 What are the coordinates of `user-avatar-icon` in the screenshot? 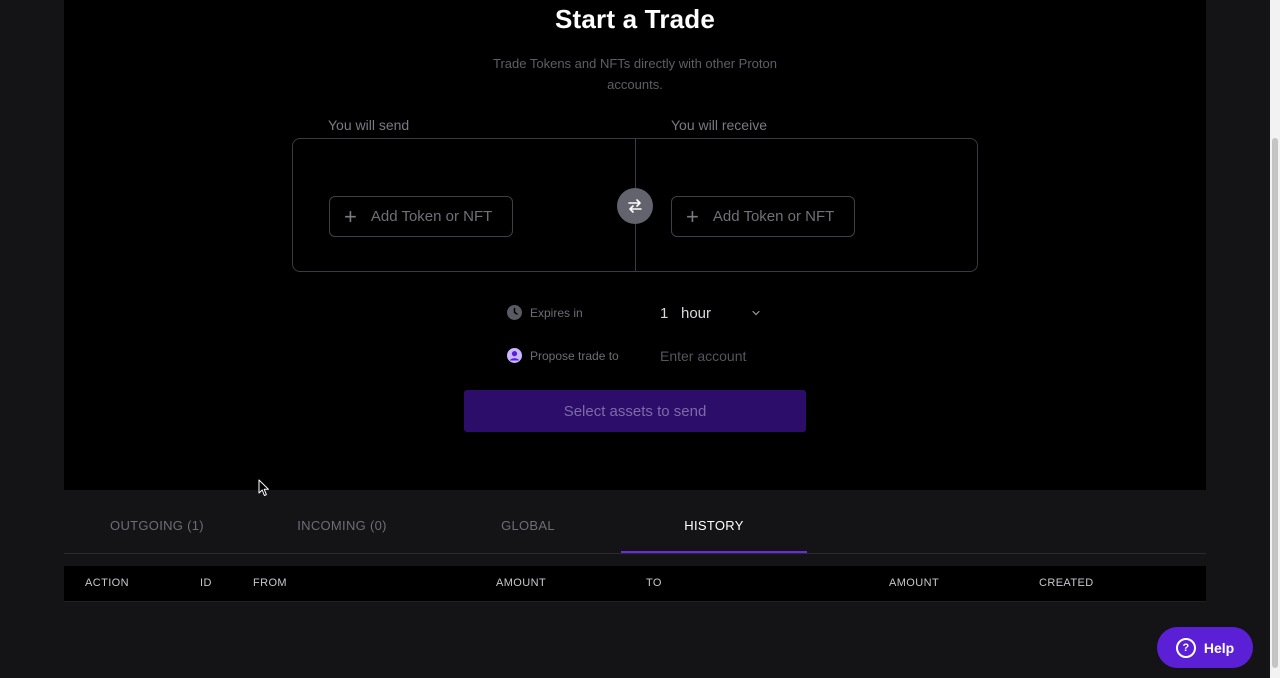 It's located at (514, 355).